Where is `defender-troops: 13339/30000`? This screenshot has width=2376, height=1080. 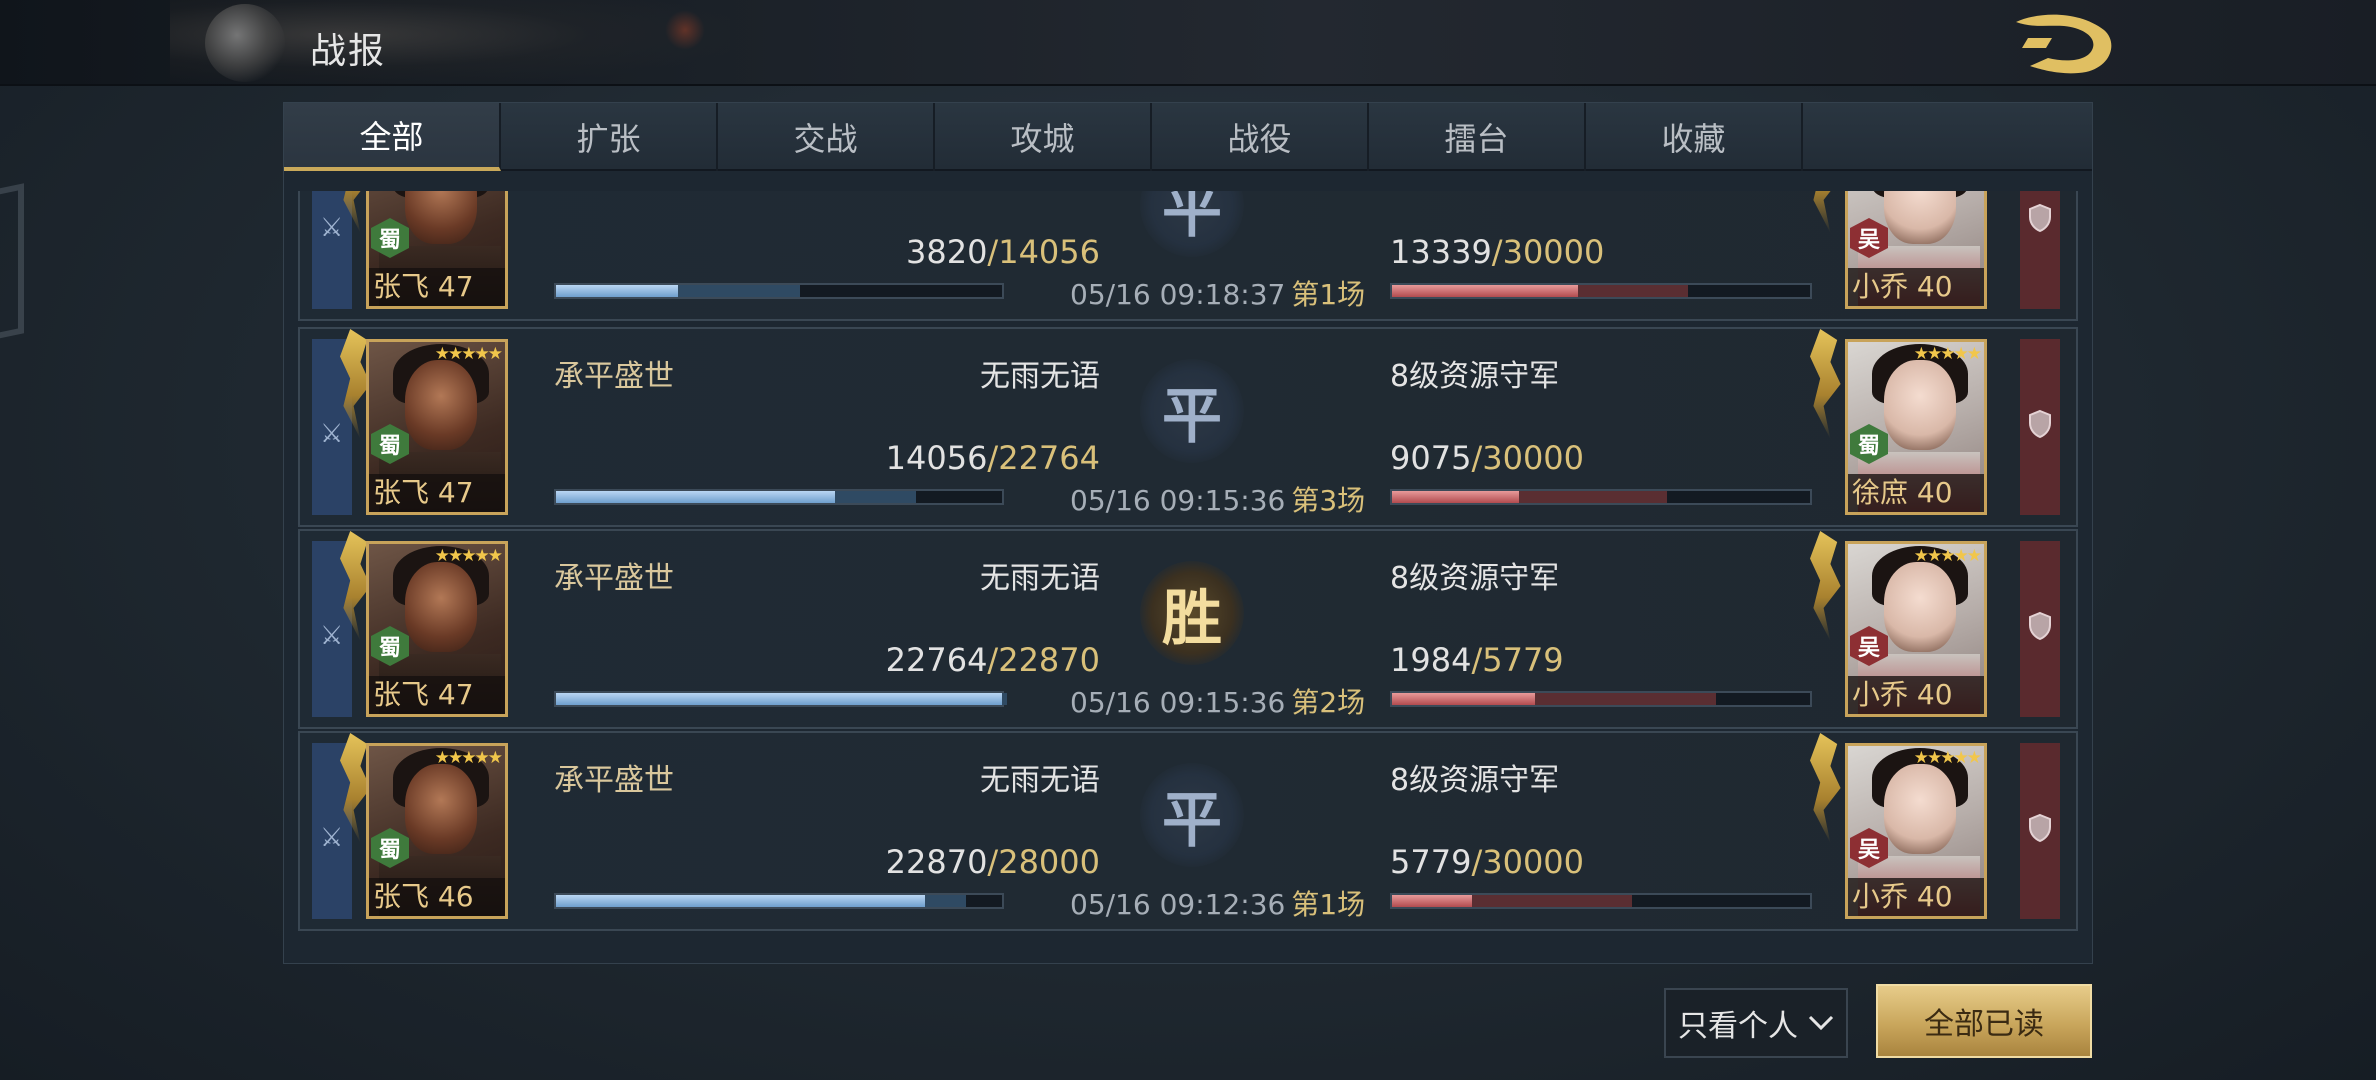 defender-troops: 13339/30000 is located at coordinates (1497, 252).